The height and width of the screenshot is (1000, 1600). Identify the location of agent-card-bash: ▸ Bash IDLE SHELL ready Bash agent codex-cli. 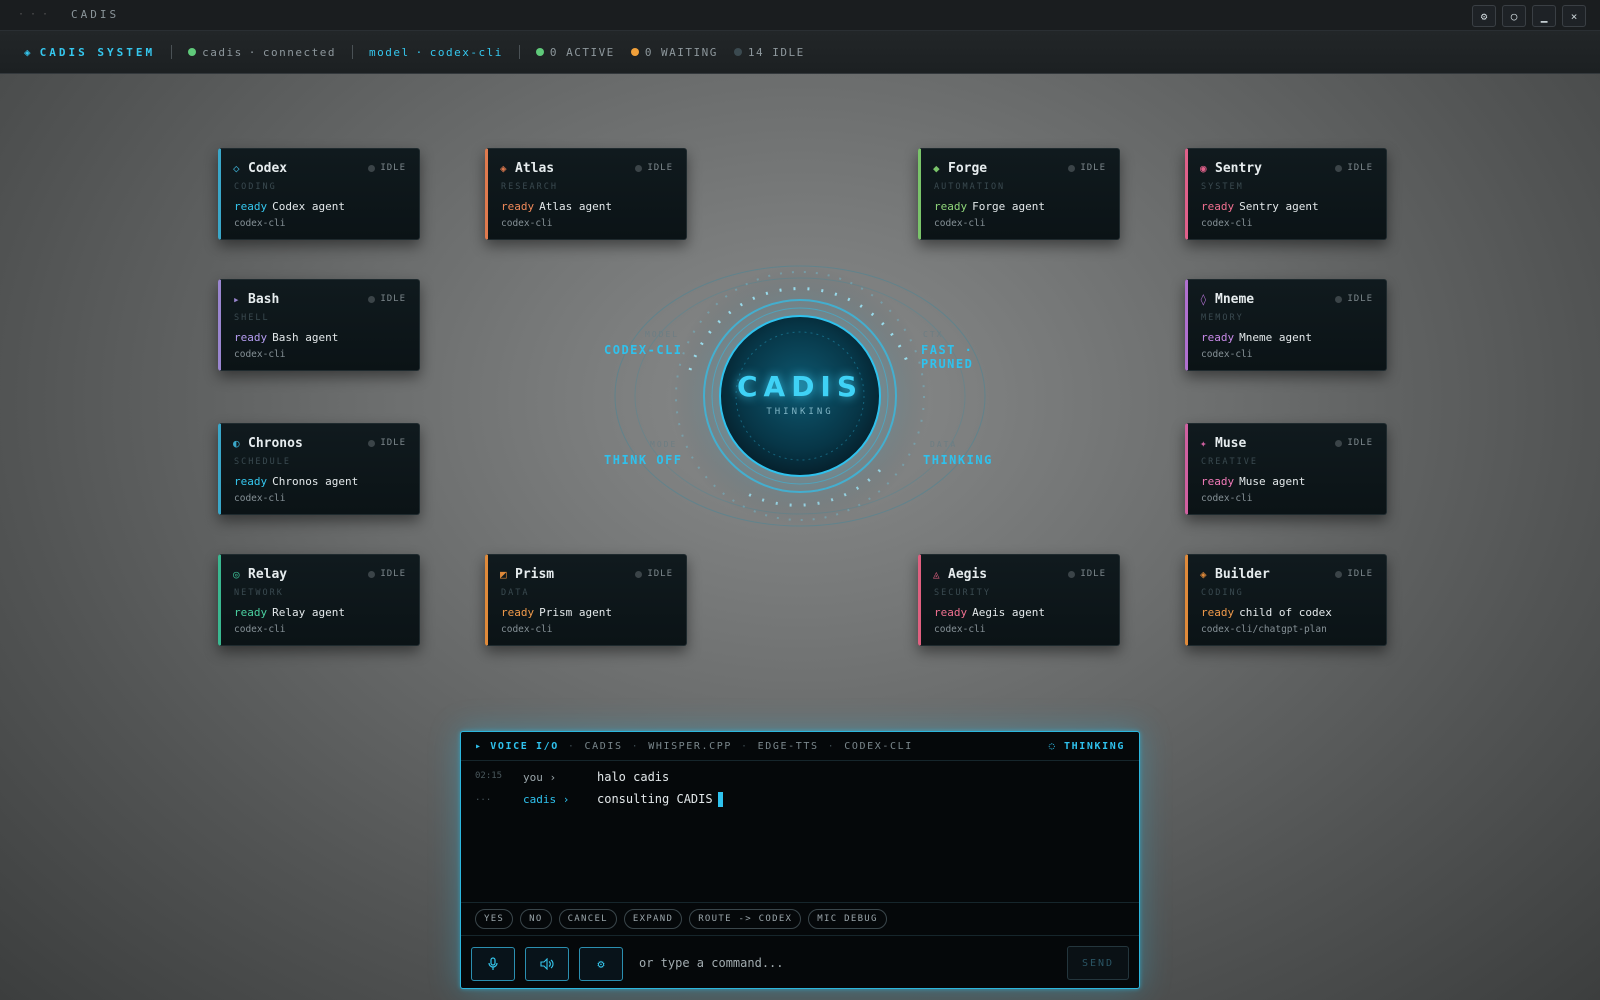
(319, 325).